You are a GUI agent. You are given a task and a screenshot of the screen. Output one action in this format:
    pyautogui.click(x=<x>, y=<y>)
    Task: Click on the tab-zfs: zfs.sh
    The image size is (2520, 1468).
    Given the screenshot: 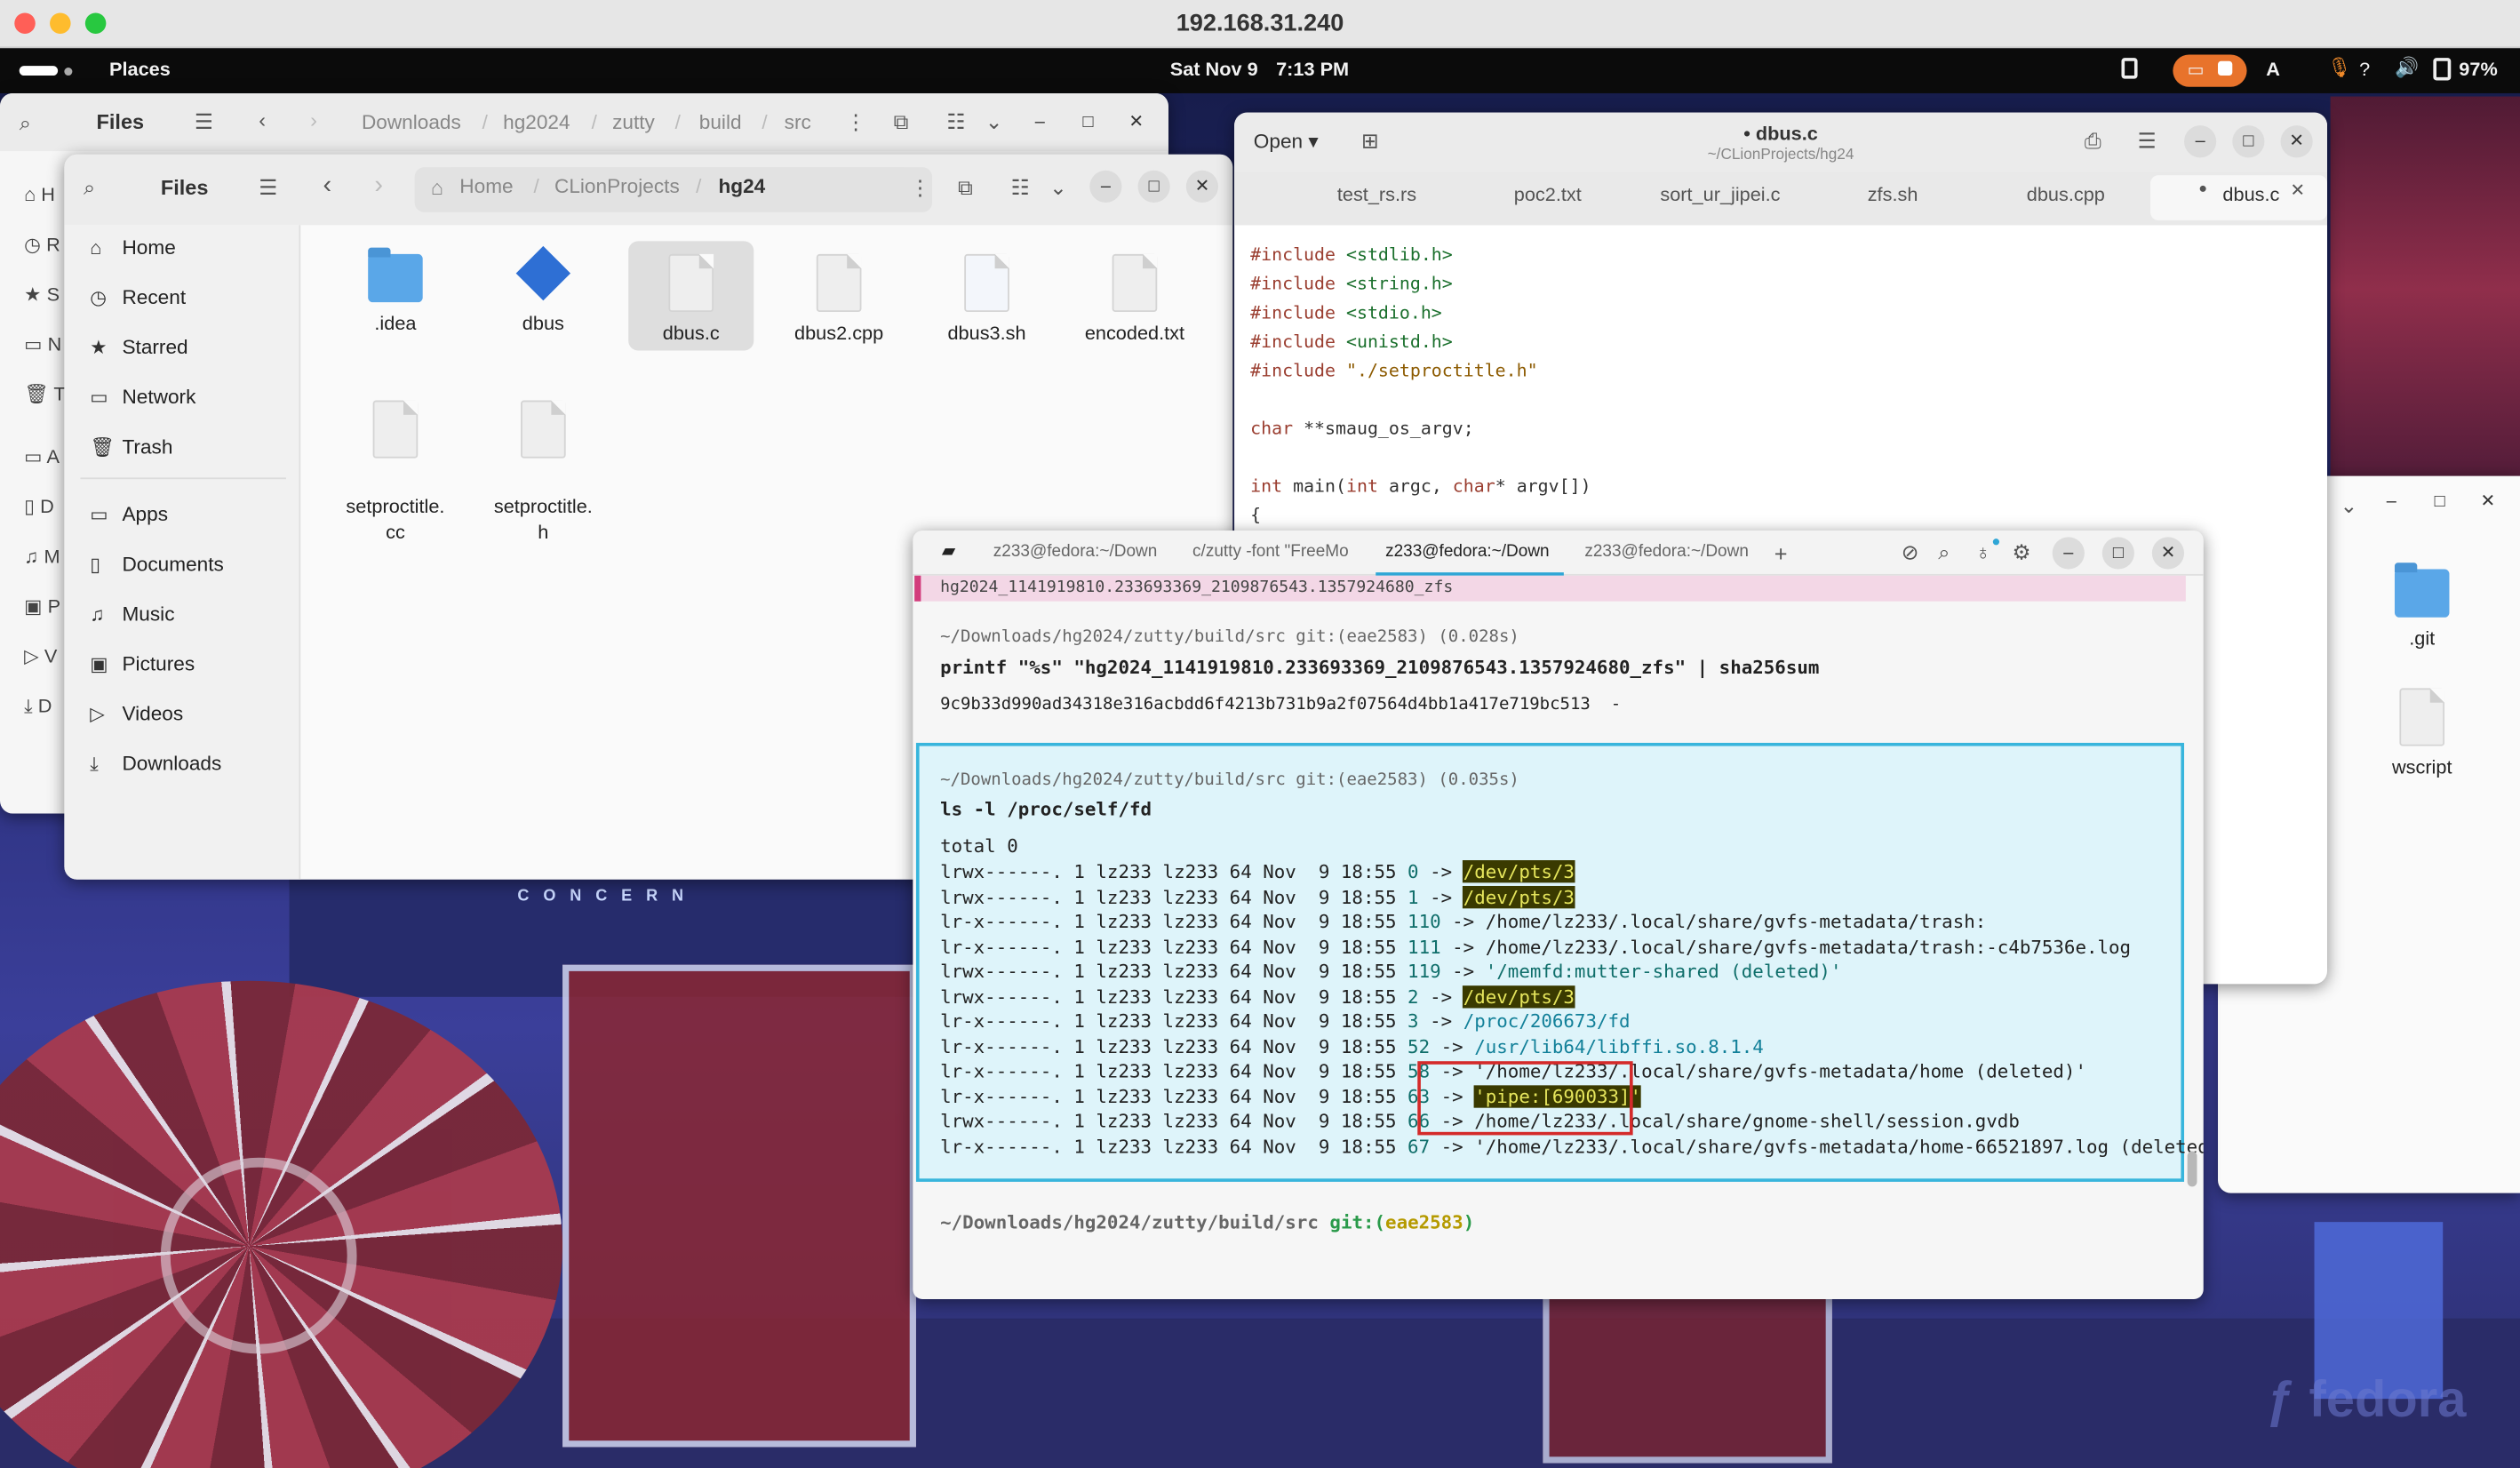 What is the action you would take?
    pyautogui.click(x=1893, y=194)
    